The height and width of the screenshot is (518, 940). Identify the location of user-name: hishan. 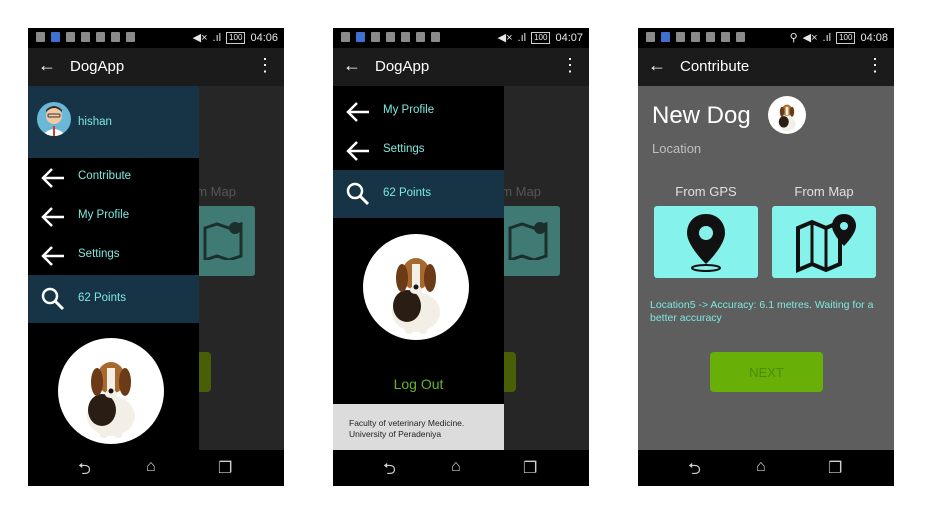
(95, 122).